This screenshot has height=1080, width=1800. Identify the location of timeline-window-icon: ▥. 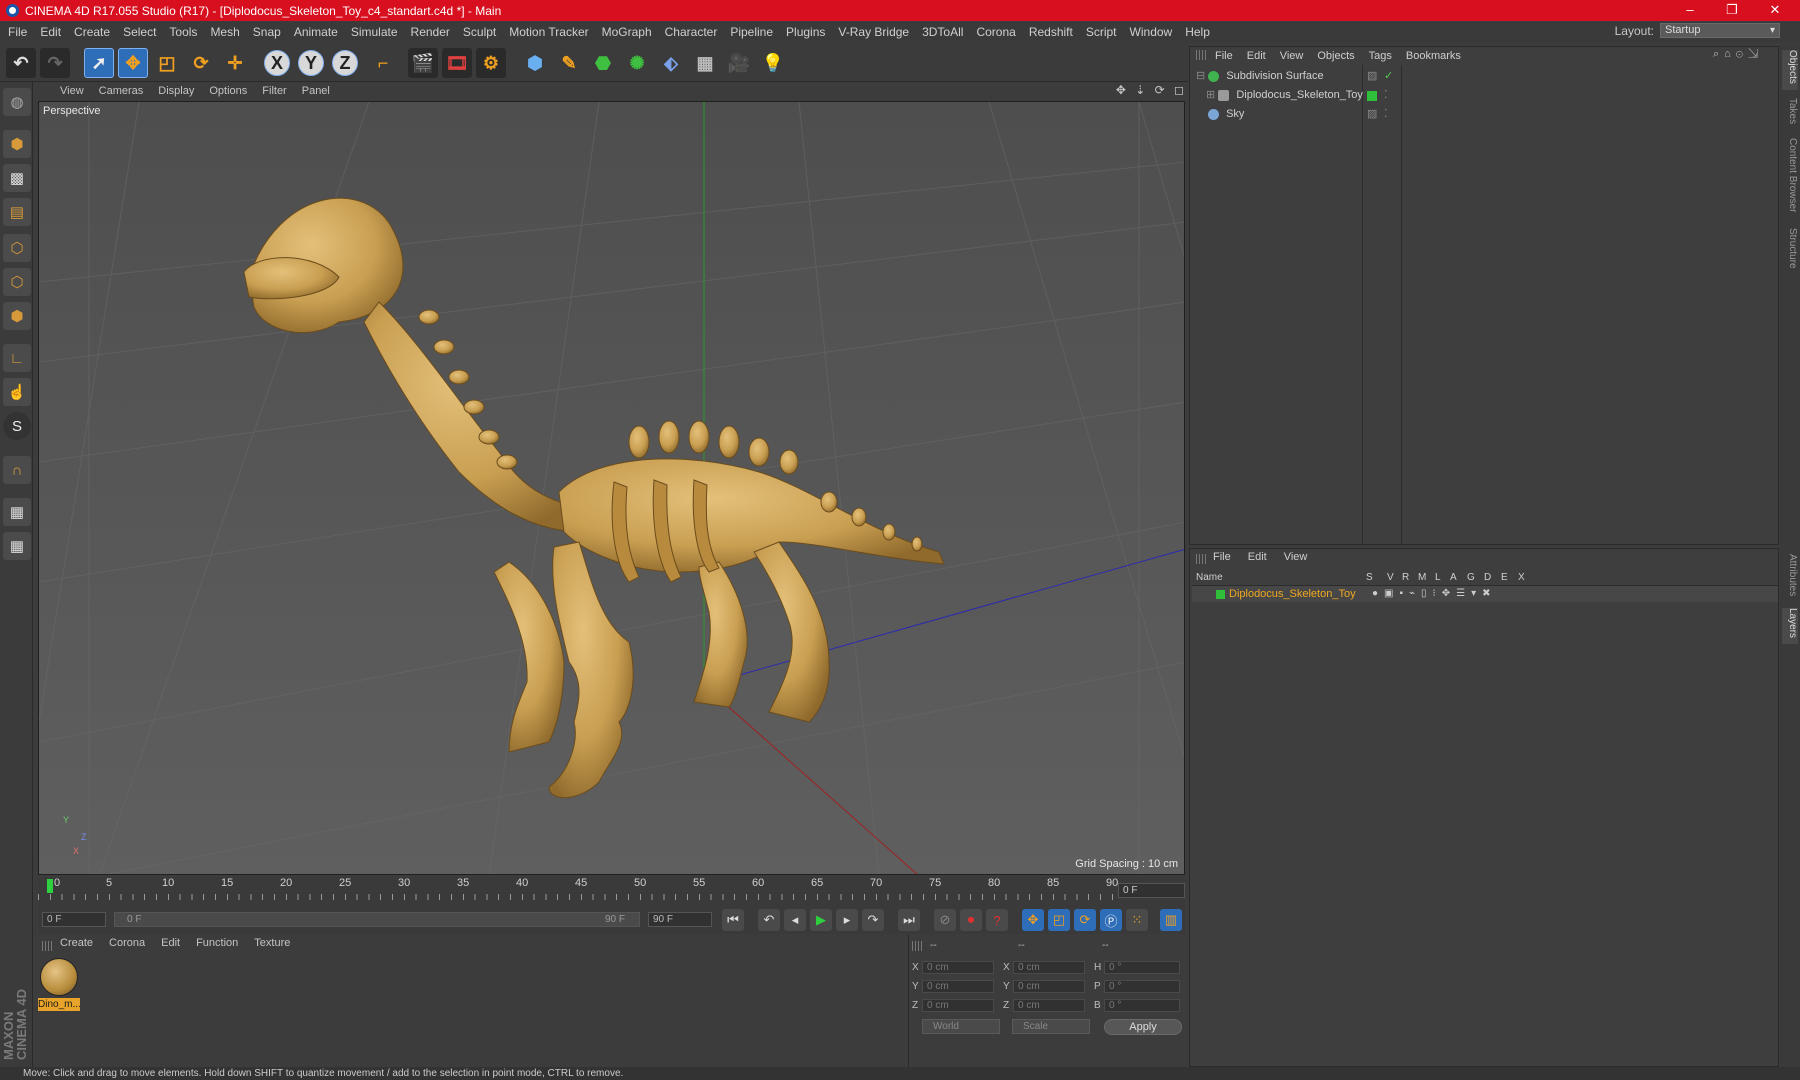
(1171, 920).